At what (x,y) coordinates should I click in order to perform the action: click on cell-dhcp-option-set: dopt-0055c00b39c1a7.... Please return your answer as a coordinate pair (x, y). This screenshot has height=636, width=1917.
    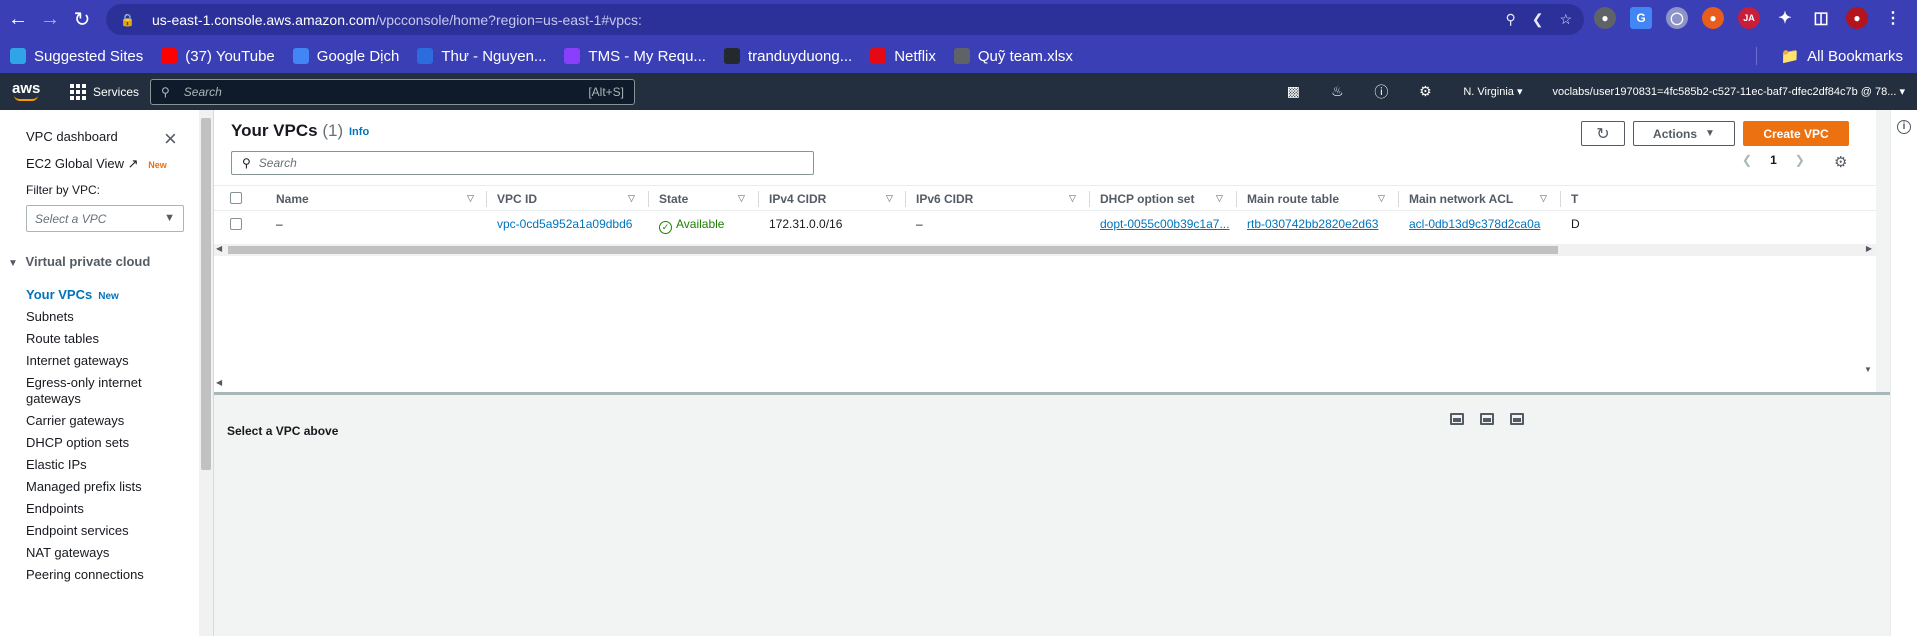
    Looking at the image, I should click on (1164, 224).